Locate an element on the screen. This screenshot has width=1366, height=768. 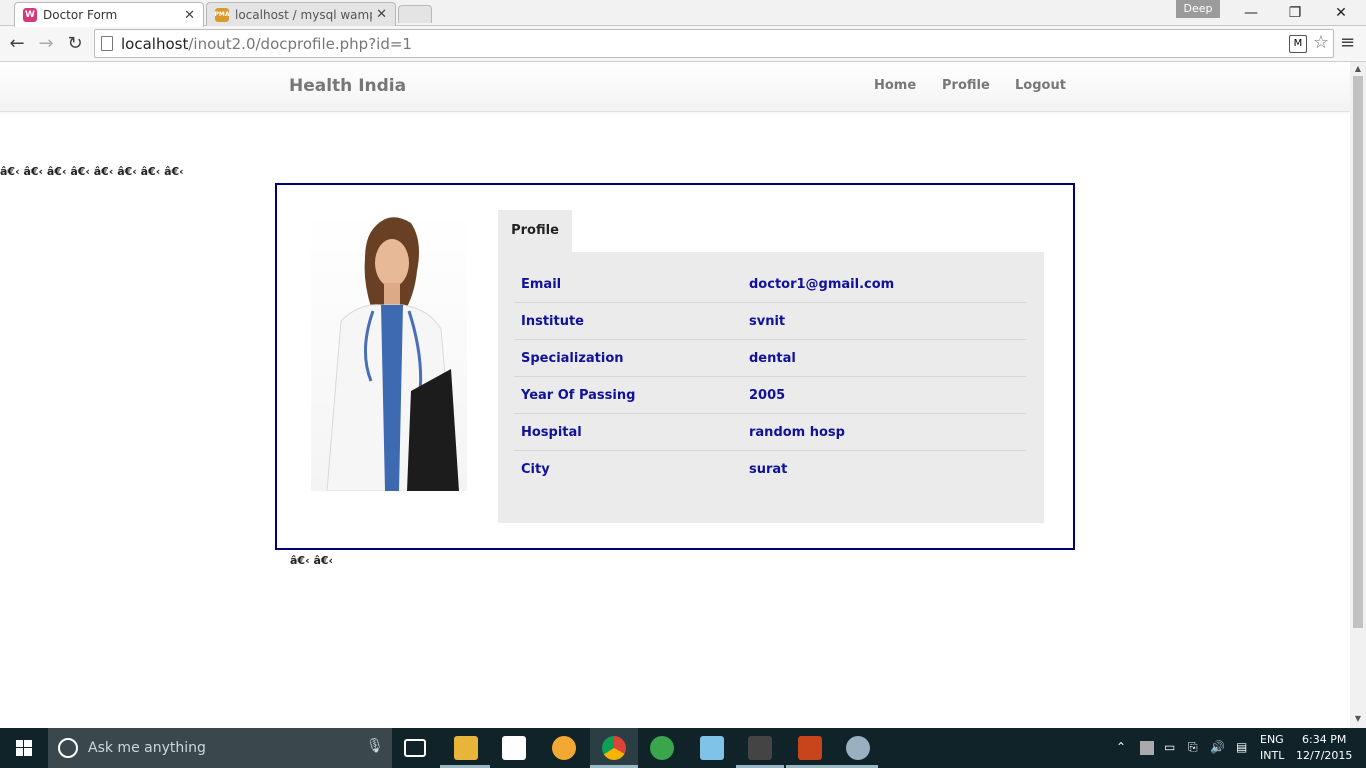
clock-date: 12/7/2015 is located at coordinates (1324, 755).